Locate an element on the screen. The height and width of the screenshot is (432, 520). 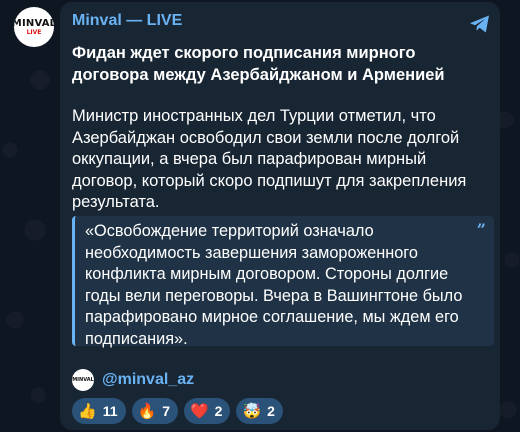
reaction-thumbs-up: 👍 11 is located at coordinates (99, 411).